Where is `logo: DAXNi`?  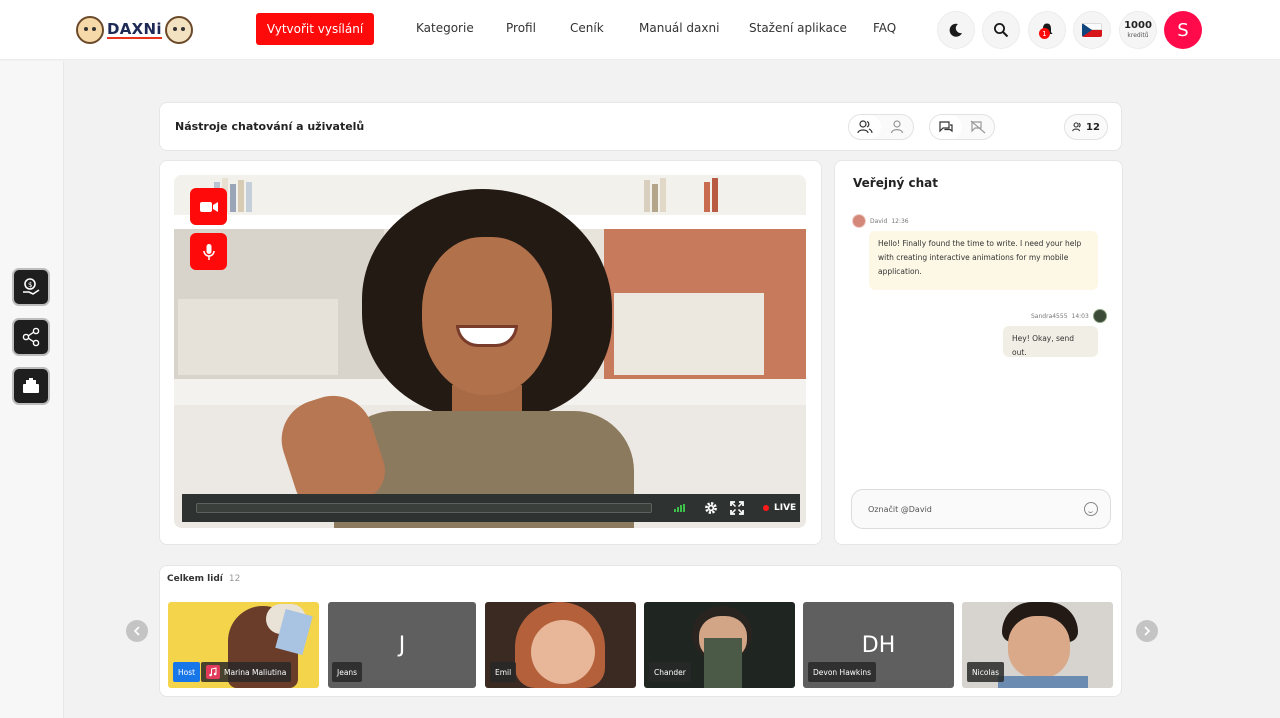 logo: DAXNi is located at coordinates (134, 30).